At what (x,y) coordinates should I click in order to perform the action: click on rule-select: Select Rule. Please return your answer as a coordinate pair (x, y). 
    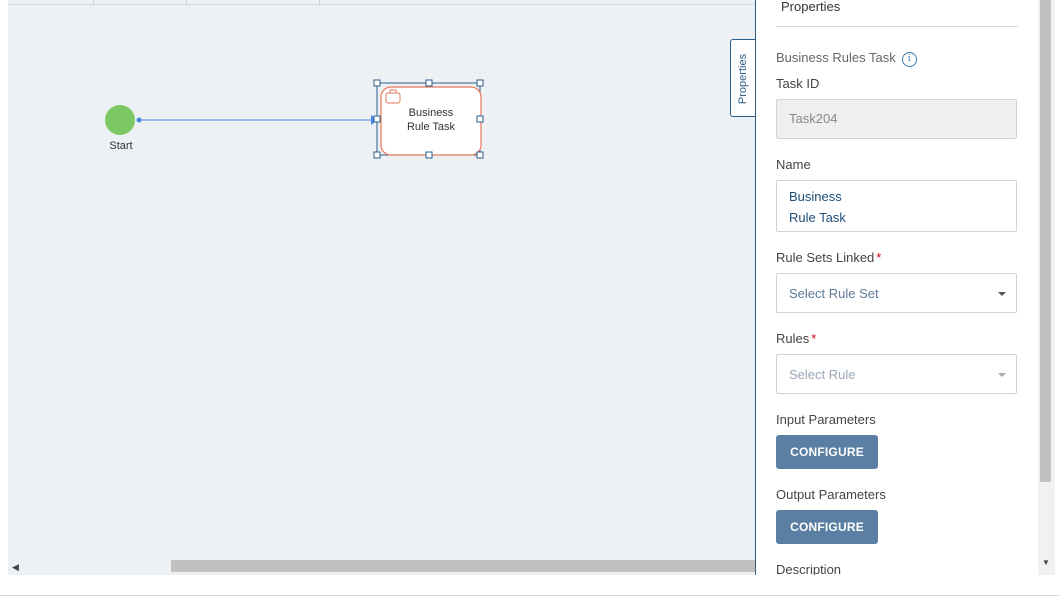
    Looking at the image, I should click on (896, 374).